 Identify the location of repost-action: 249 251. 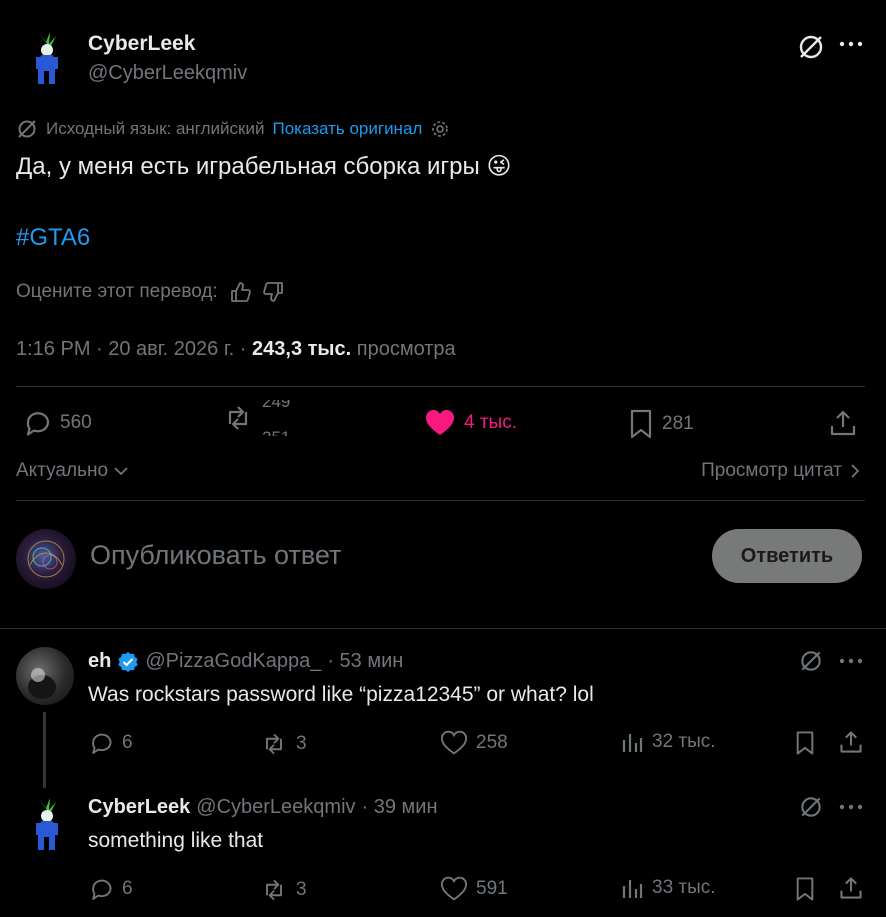
(262, 418).